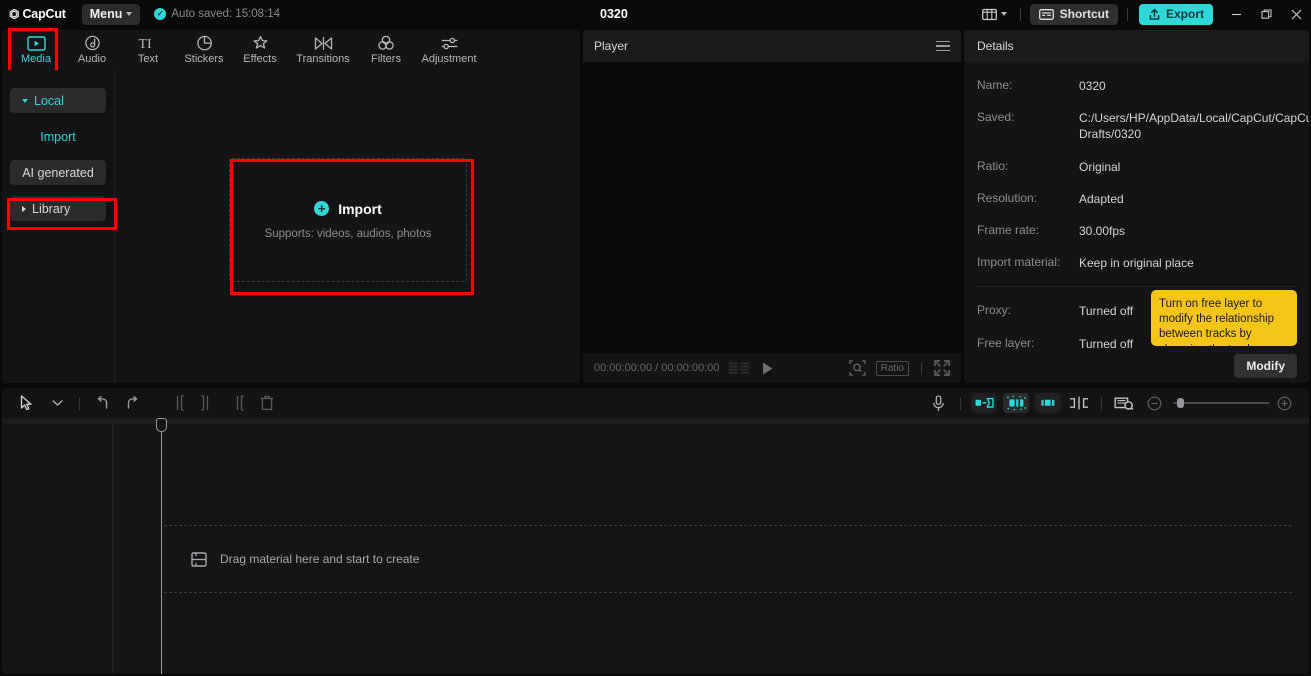  Describe the element at coordinates (996, 117) in the screenshot. I see `row-label: Saved:` at that location.